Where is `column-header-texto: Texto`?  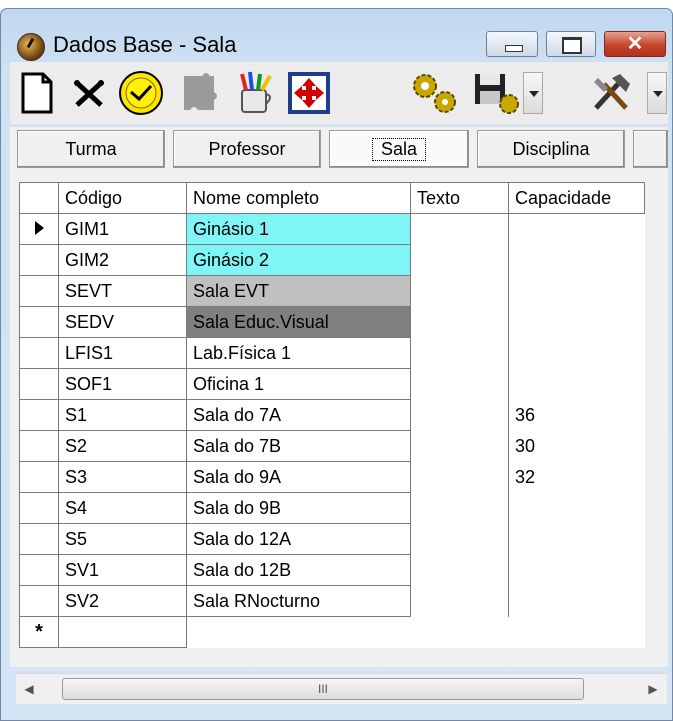 column-header-texto: Texto is located at coordinates (459, 198).